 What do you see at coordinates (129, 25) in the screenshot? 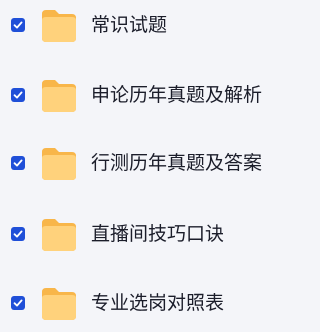
I see `folder-name: 常识试题` at bounding box center [129, 25].